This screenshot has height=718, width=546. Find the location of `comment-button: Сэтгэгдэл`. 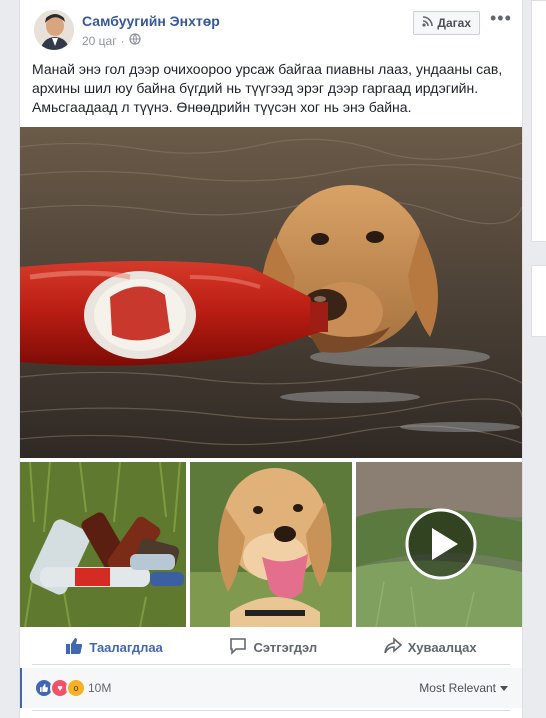

comment-button: Сэтгэгдэл is located at coordinates (273, 647).